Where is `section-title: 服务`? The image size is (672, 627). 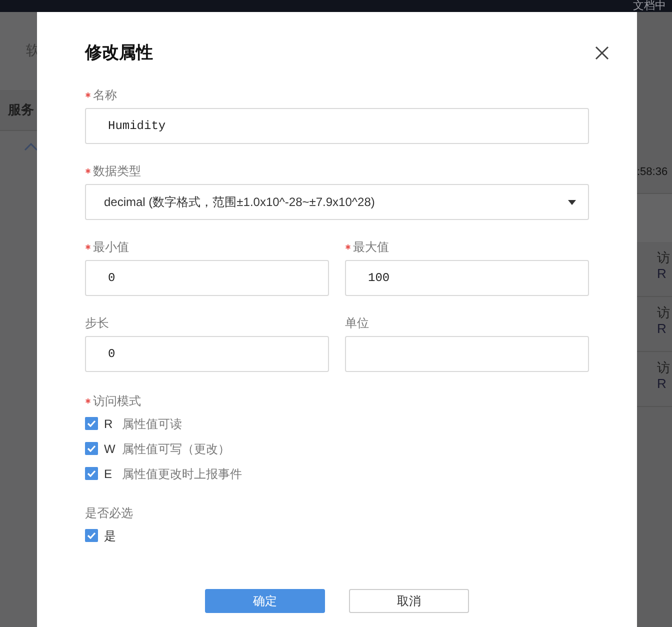
section-title: 服务 is located at coordinates (21, 109).